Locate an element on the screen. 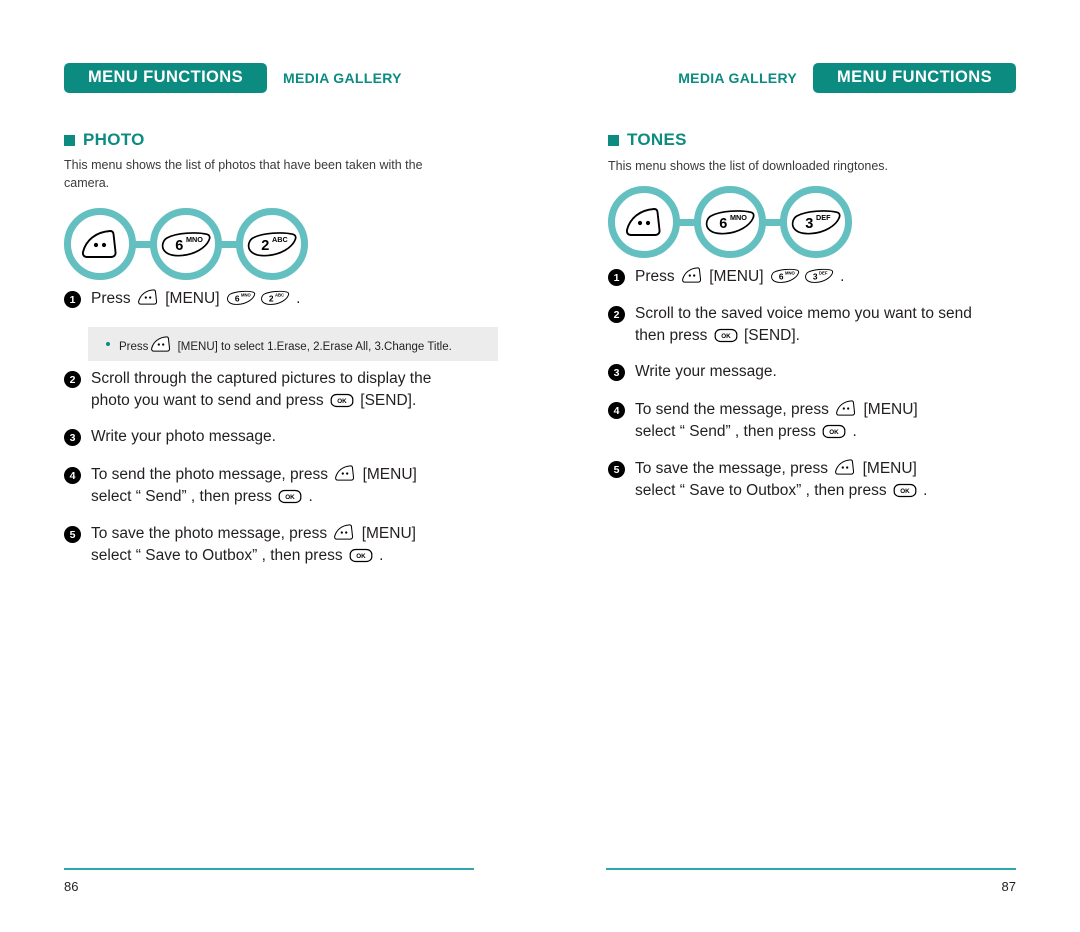 The image size is (1080, 932). note-bullet-icon is located at coordinates (108, 344).